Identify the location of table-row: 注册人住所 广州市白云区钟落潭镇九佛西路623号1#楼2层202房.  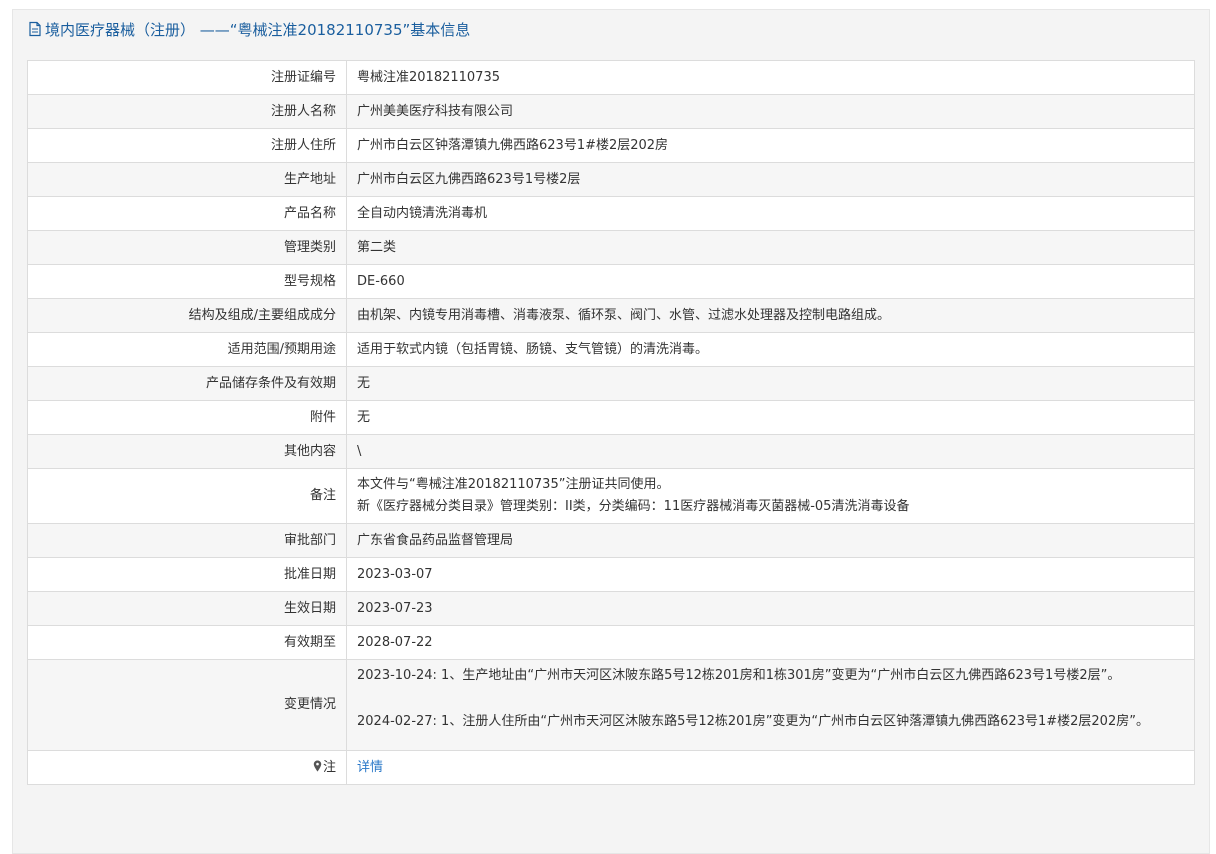
(611, 145).